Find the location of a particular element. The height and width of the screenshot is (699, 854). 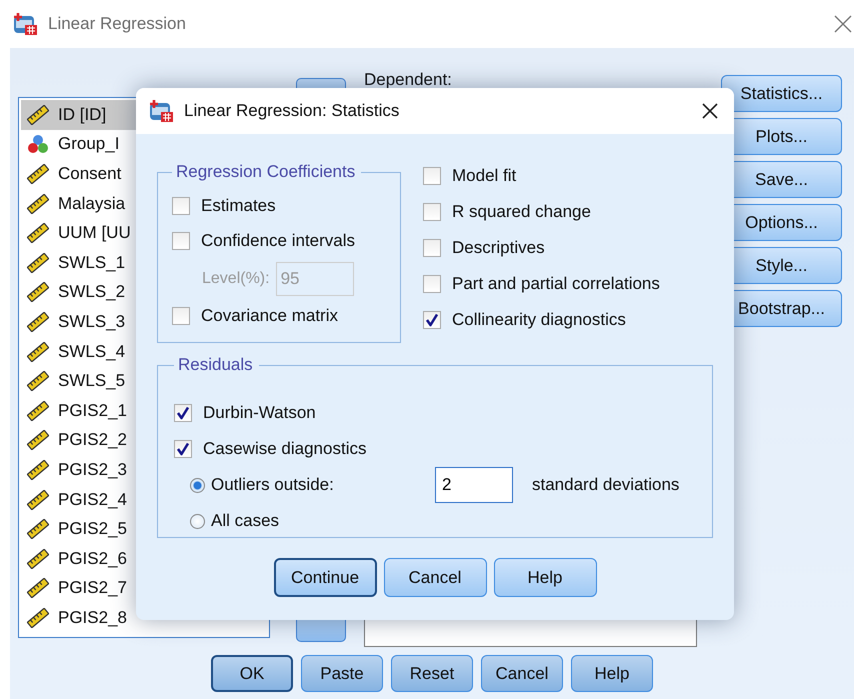

checkbox-label: Descriptives is located at coordinates (498, 248).